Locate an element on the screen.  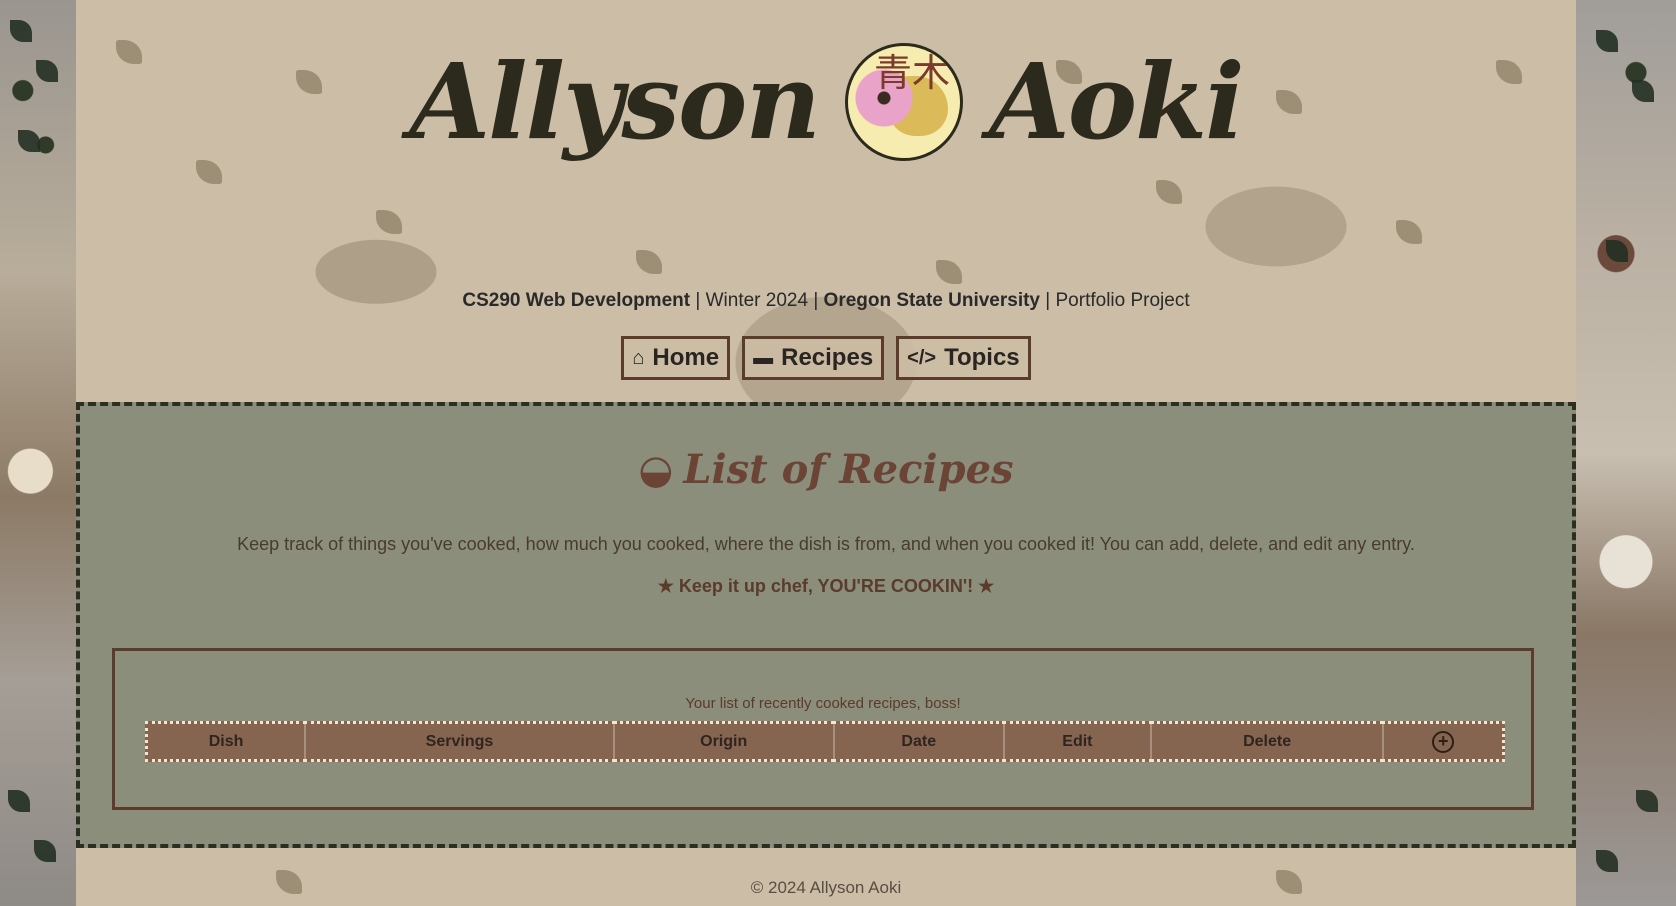
cheer-text: ★ Keep it up chef, YOU'RE COOKIN'! ★ is located at coordinates (826, 586).